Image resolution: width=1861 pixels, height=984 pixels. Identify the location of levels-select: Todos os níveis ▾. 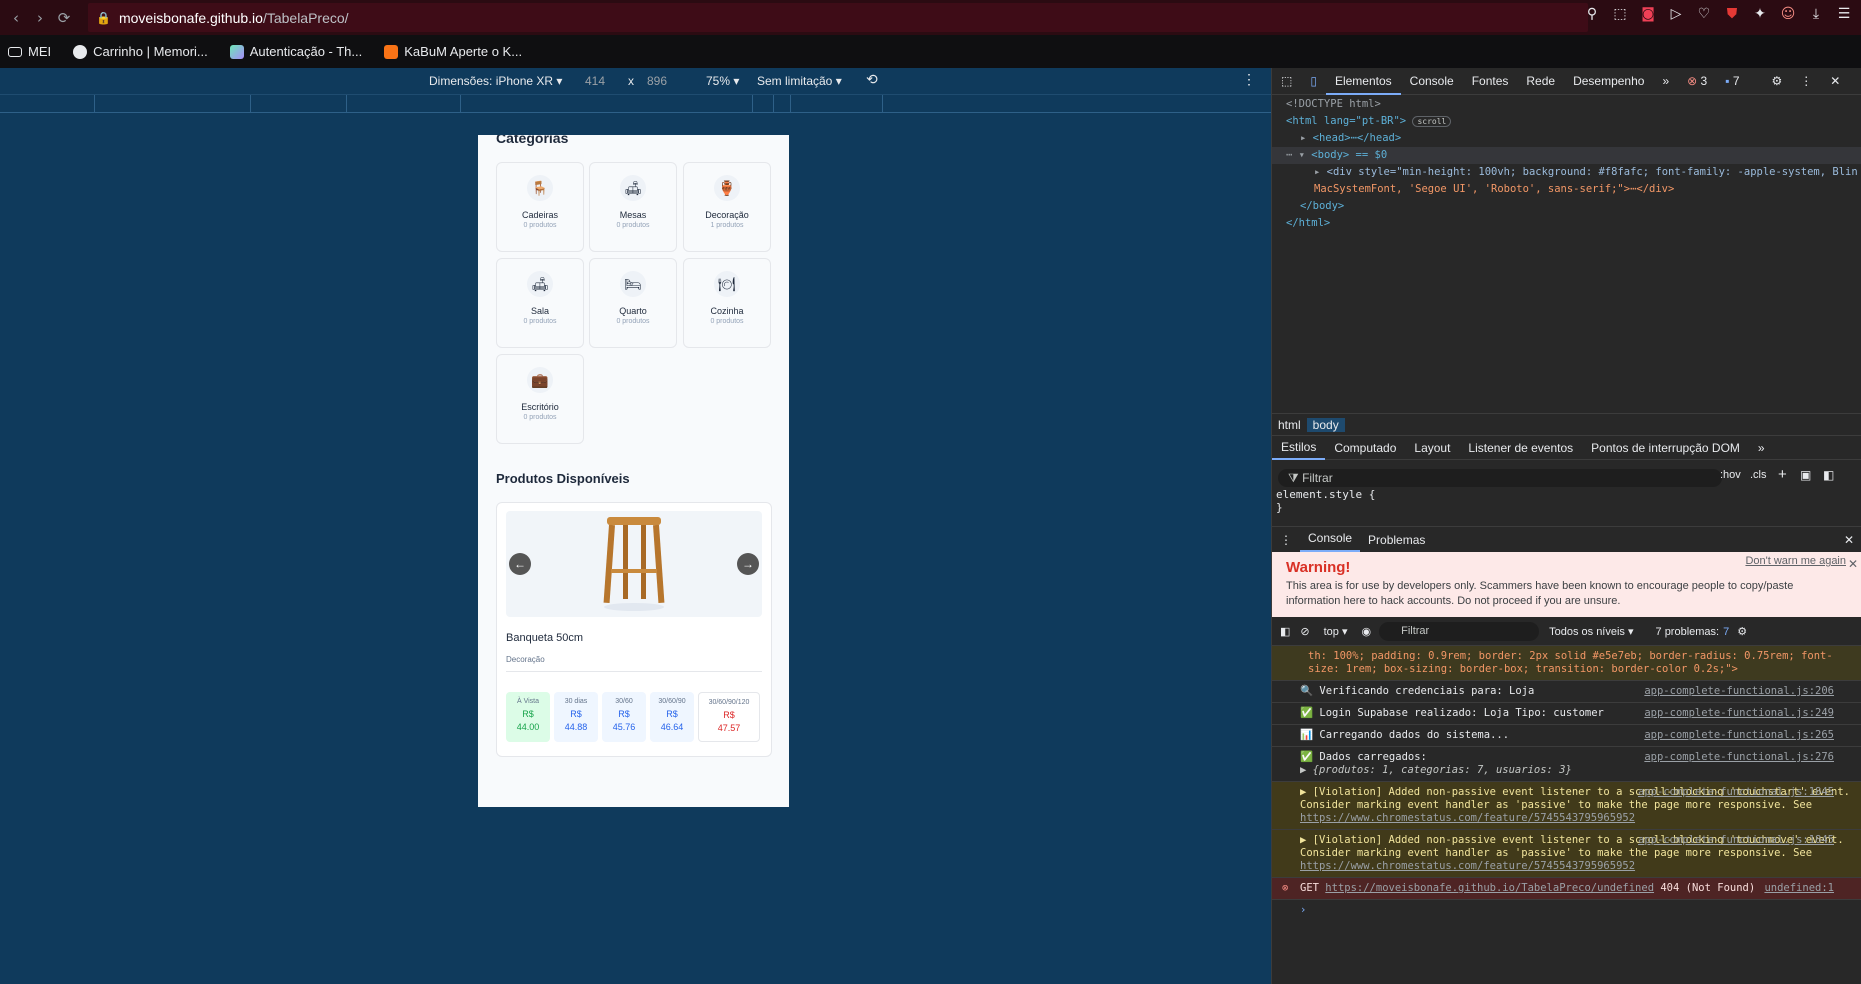
(1591, 631).